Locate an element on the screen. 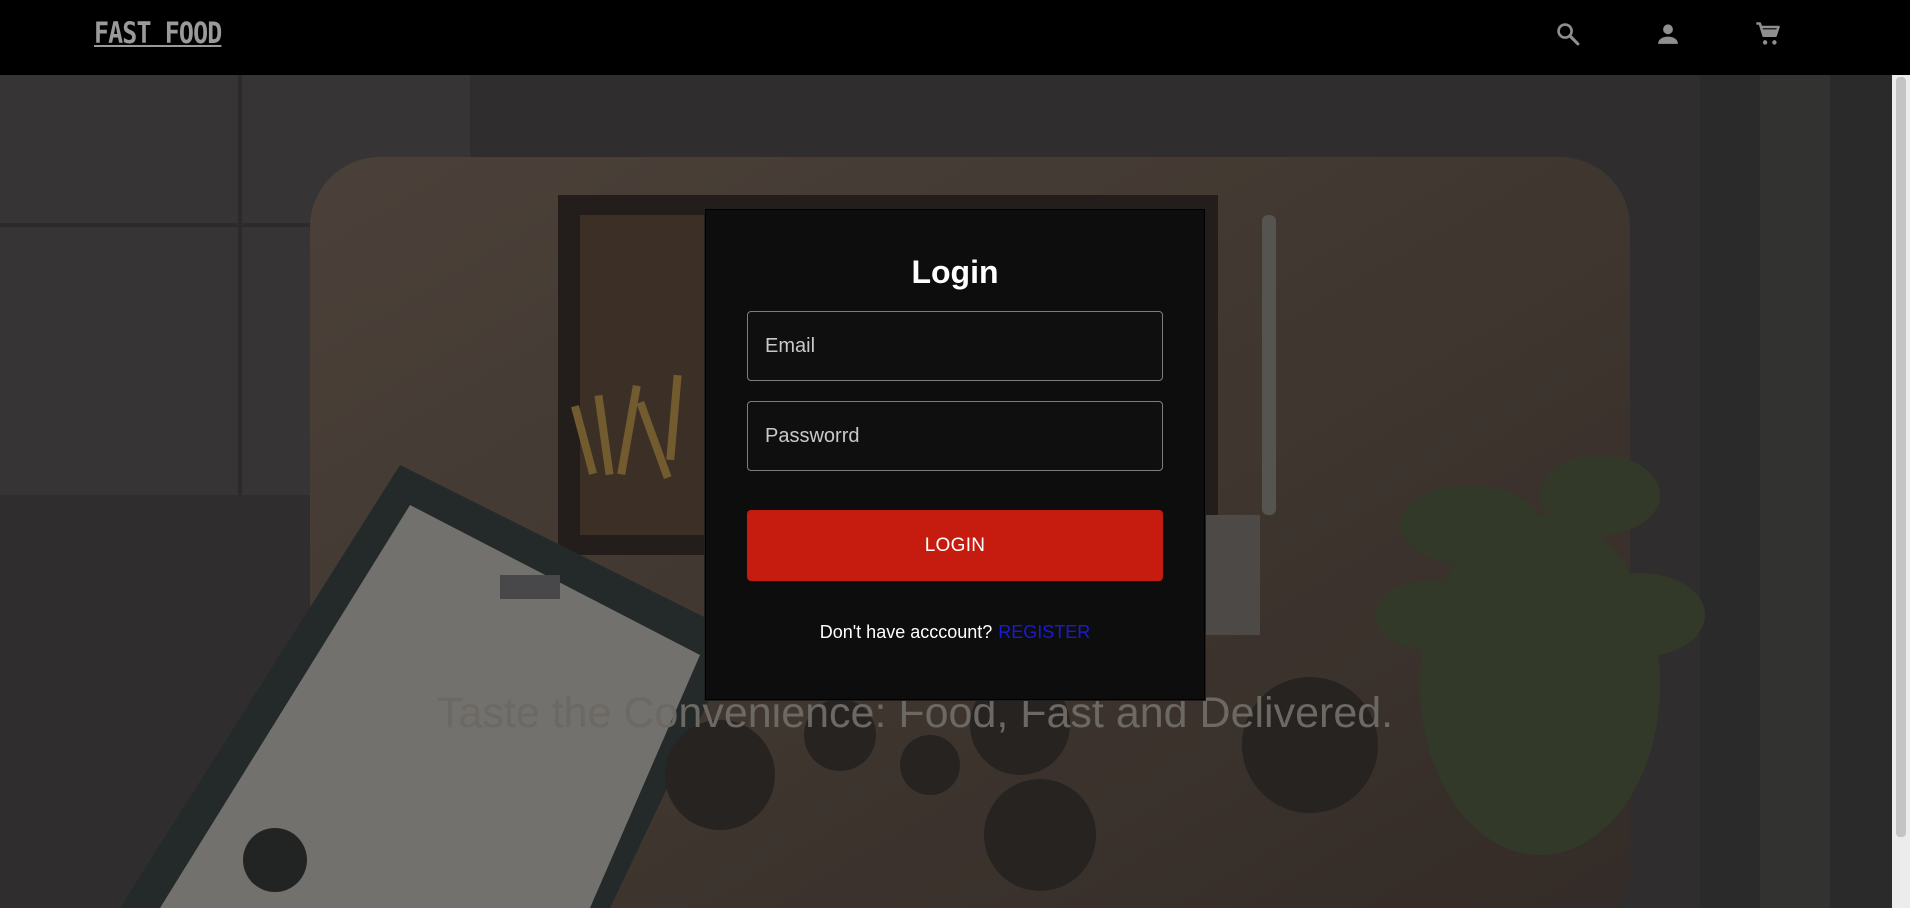 This screenshot has width=1910, height=908. user-icon is located at coordinates (1668, 34).